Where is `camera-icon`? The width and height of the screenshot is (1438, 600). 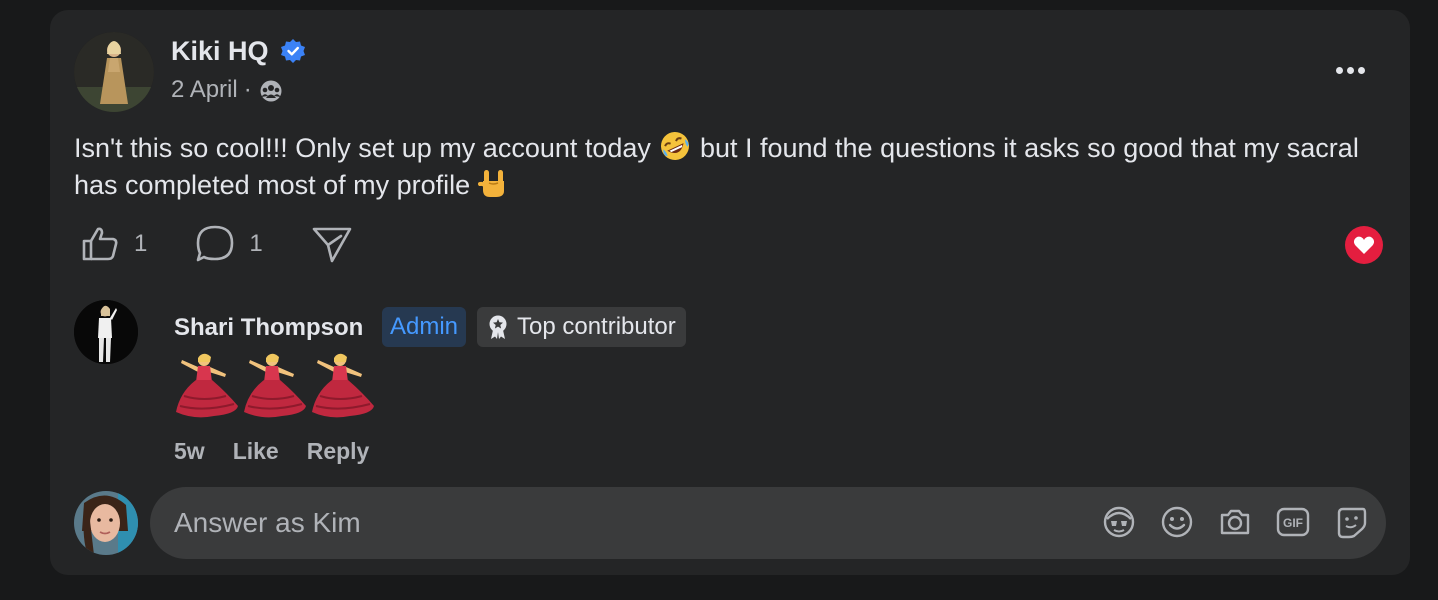
camera-icon is located at coordinates (1235, 522).